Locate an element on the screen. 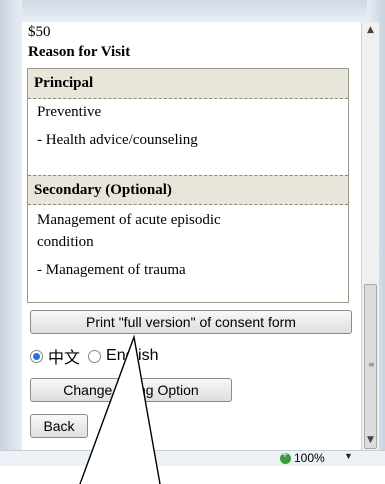 The width and height of the screenshot is (385, 484). zoom-level: 100% is located at coordinates (309, 458).